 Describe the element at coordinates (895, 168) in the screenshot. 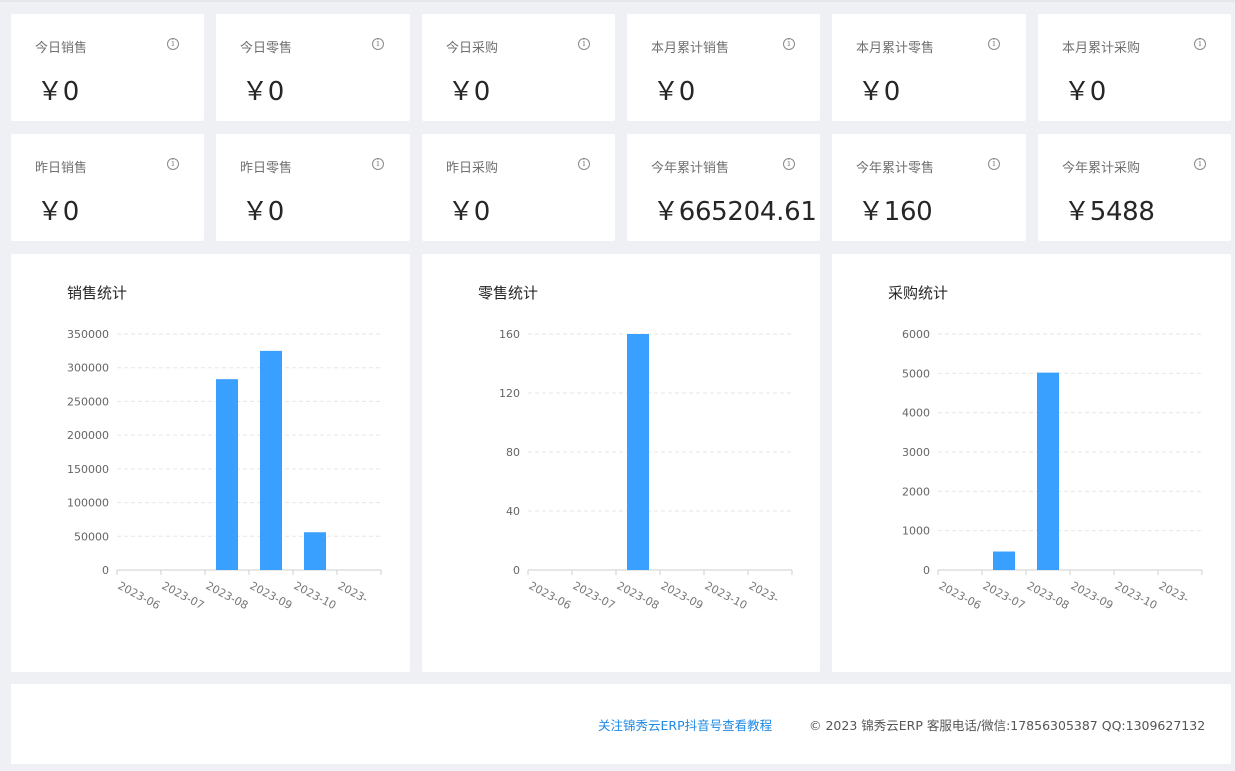

I see `stat-label: 今年累计零售` at that location.